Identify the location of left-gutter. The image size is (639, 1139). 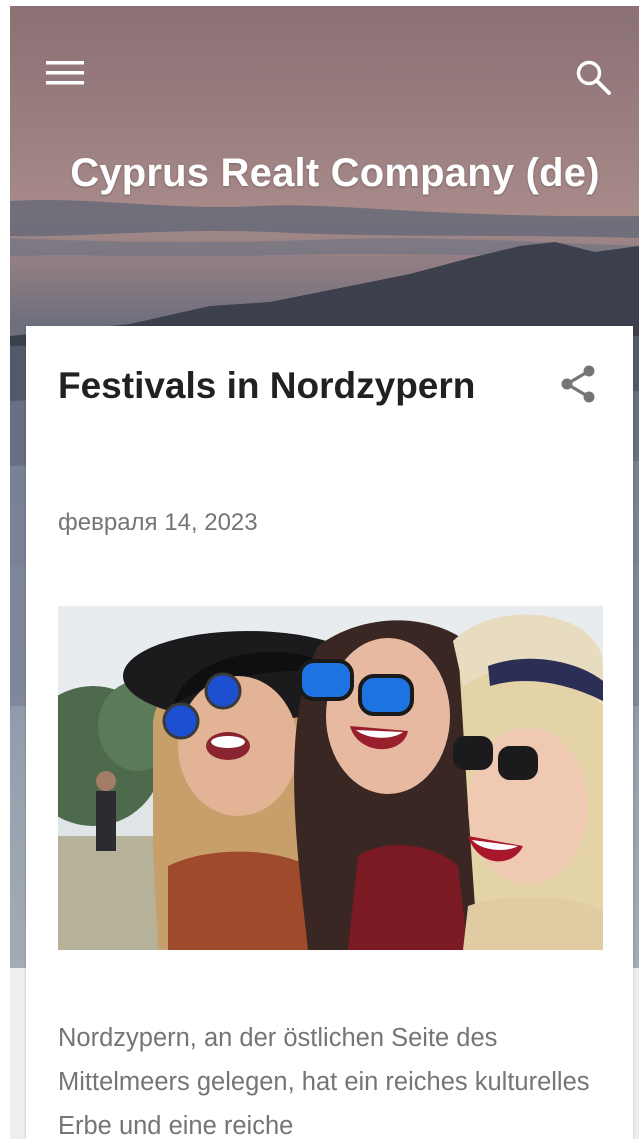
(5, 569).